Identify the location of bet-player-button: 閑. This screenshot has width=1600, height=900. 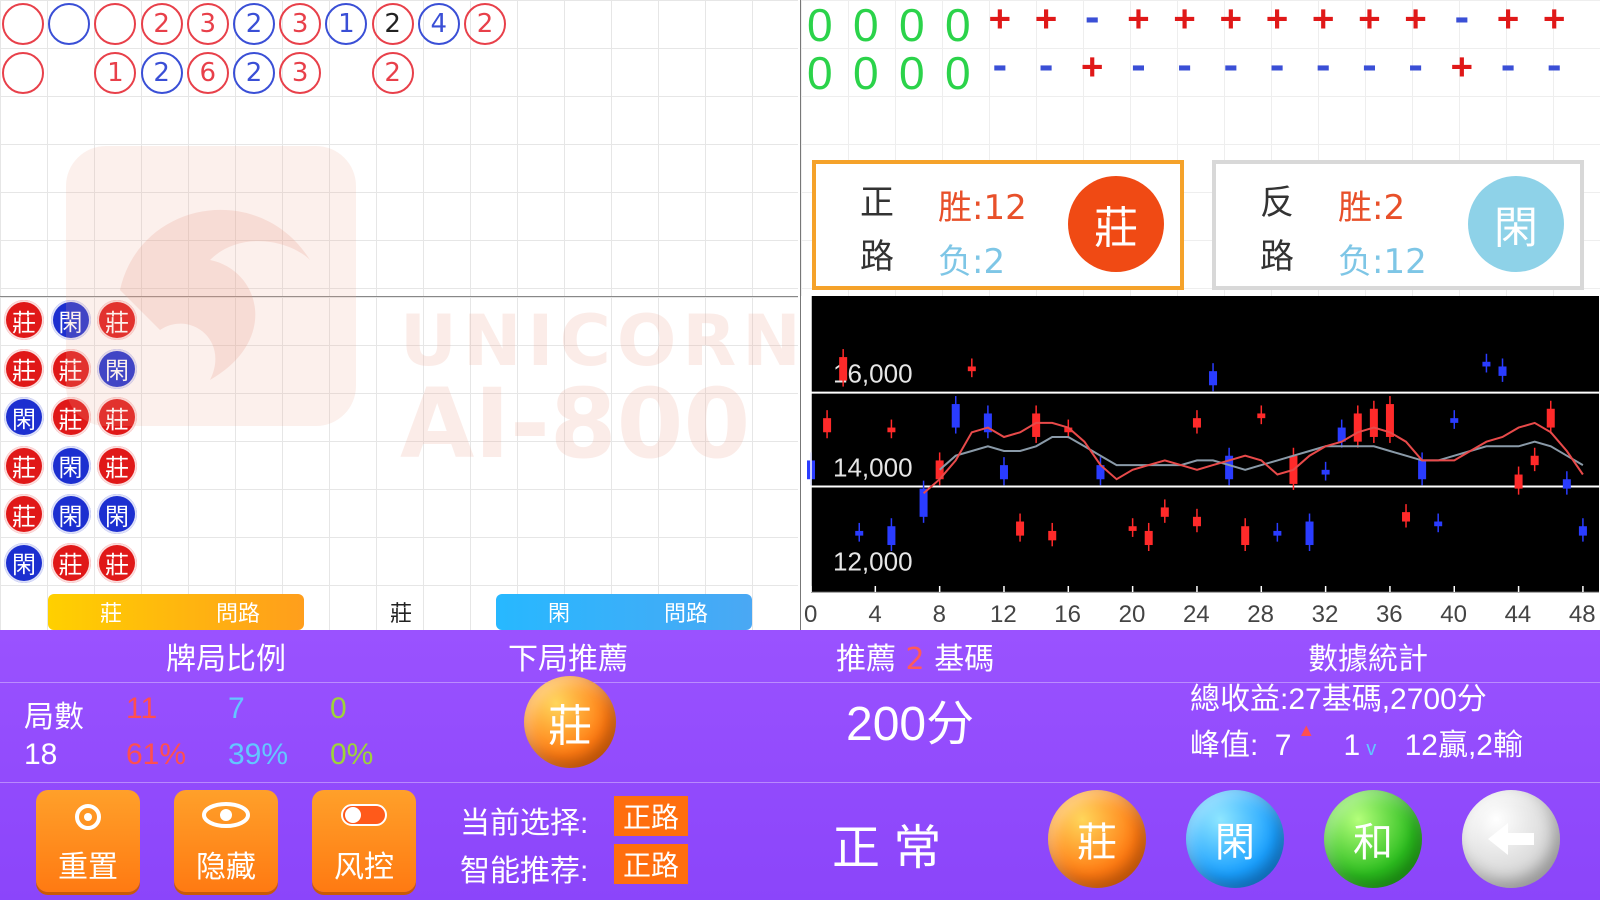
(1235, 839).